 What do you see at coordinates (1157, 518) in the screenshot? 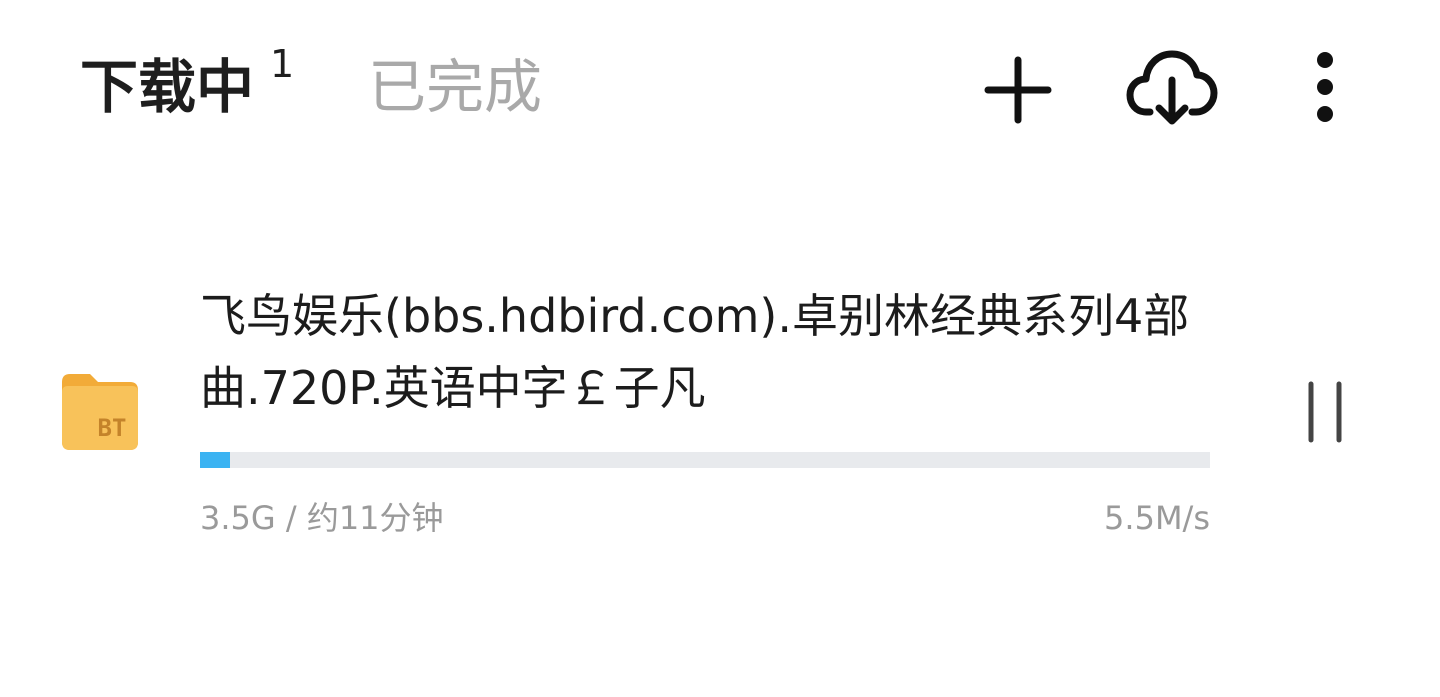
I see `task-speed: 5.5M/s` at bounding box center [1157, 518].